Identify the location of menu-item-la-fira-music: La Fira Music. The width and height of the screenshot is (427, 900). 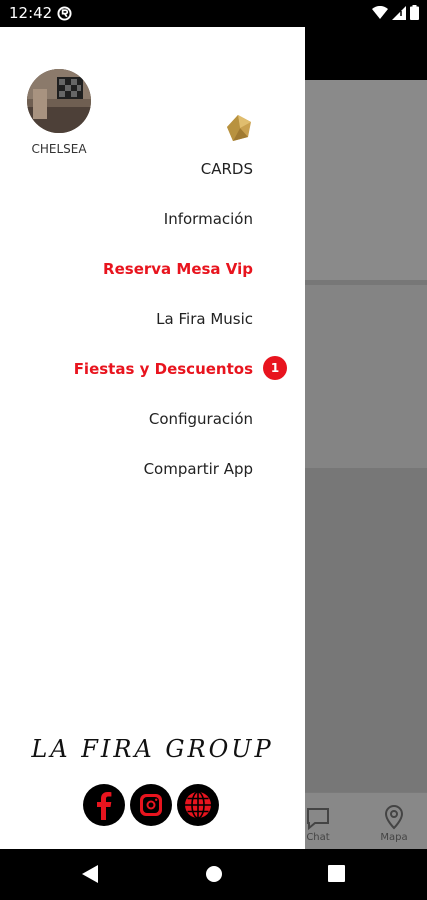
(204, 319).